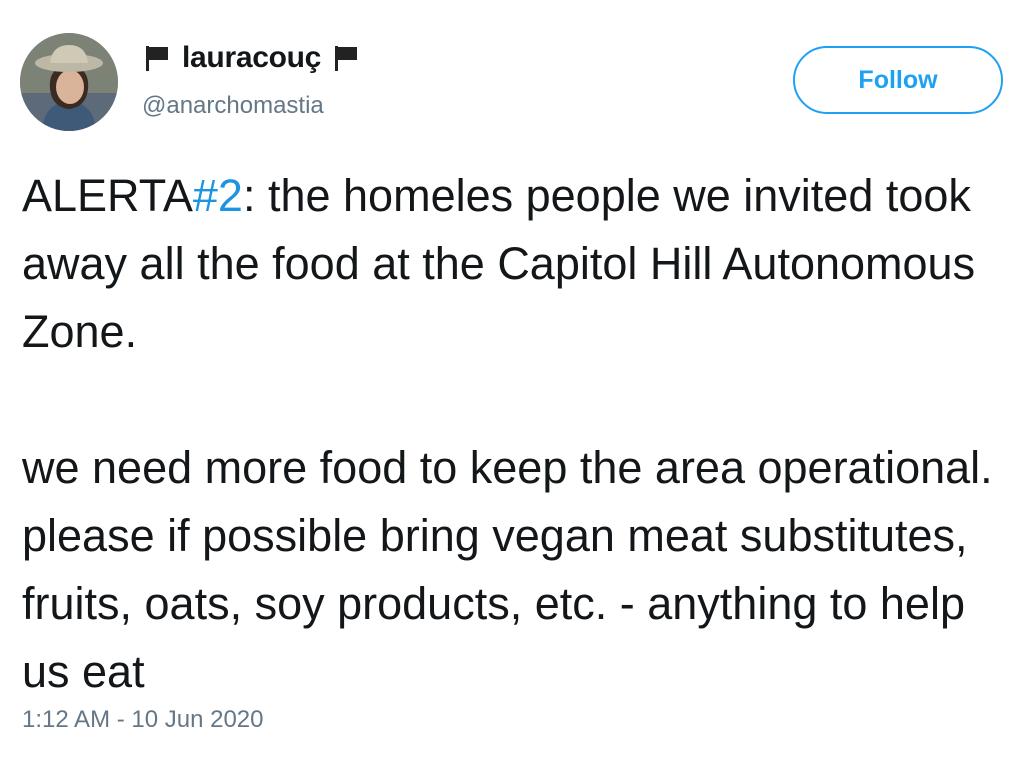  What do you see at coordinates (143, 720) in the screenshot?
I see `tweet-timestamp: 1:12 AM - 10 Jun 2020` at bounding box center [143, 720].